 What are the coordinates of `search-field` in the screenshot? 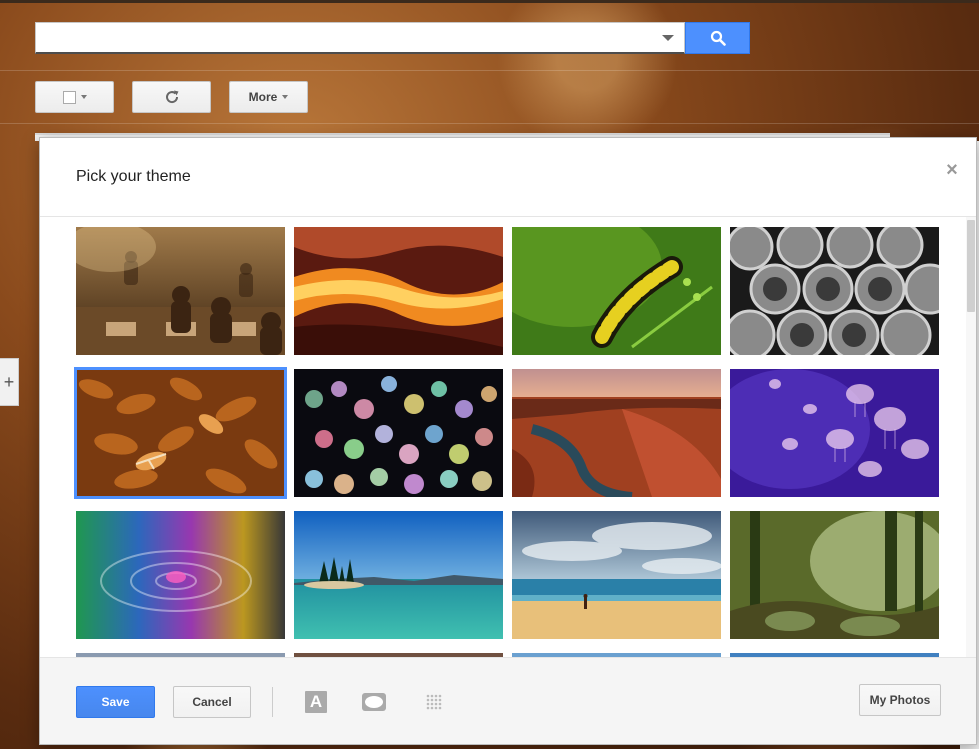 It's located at (336, 37).